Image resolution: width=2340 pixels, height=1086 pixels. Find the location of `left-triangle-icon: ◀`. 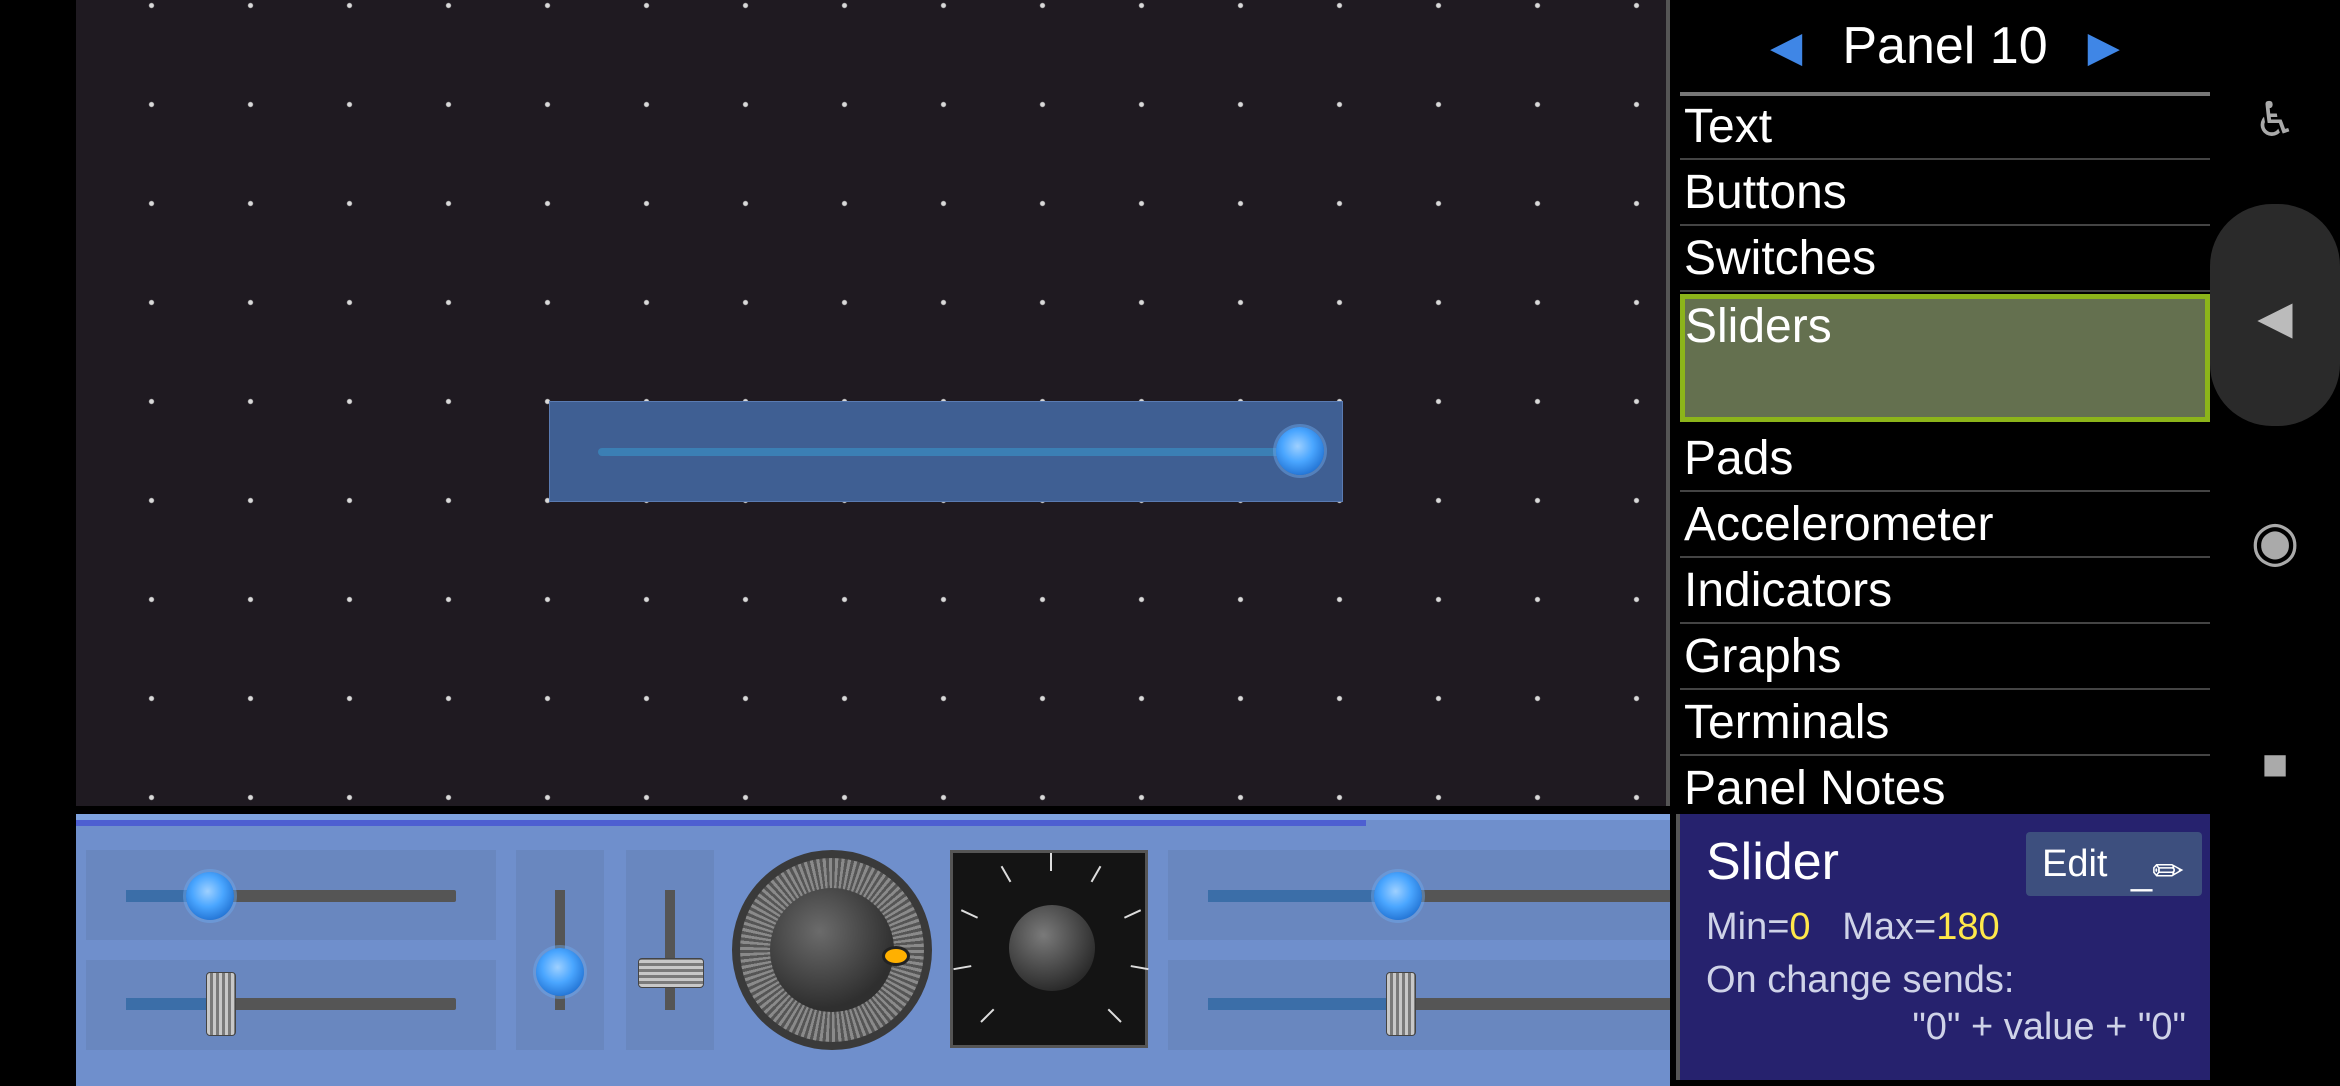

left-triangle-icon: ◀ is located at coordinates (1786, 46).